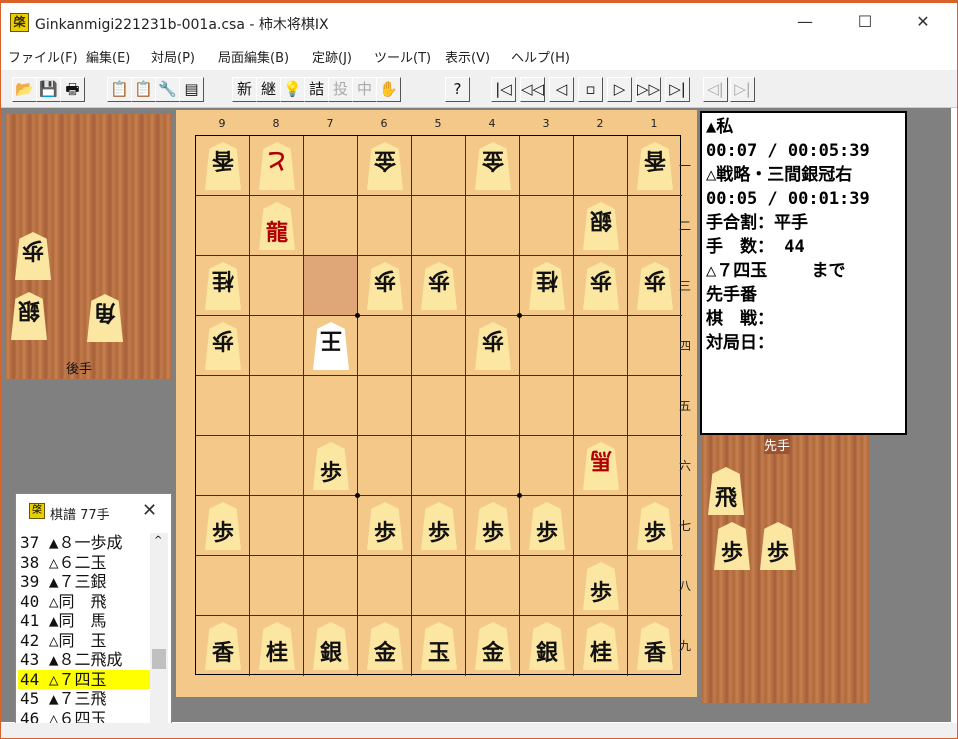 This screenshot has height=739, width=958. What do you see at coordinates (119, 89) in the screenshot?
I see `copy-icon: 📋` at bounding box center [119, 89].